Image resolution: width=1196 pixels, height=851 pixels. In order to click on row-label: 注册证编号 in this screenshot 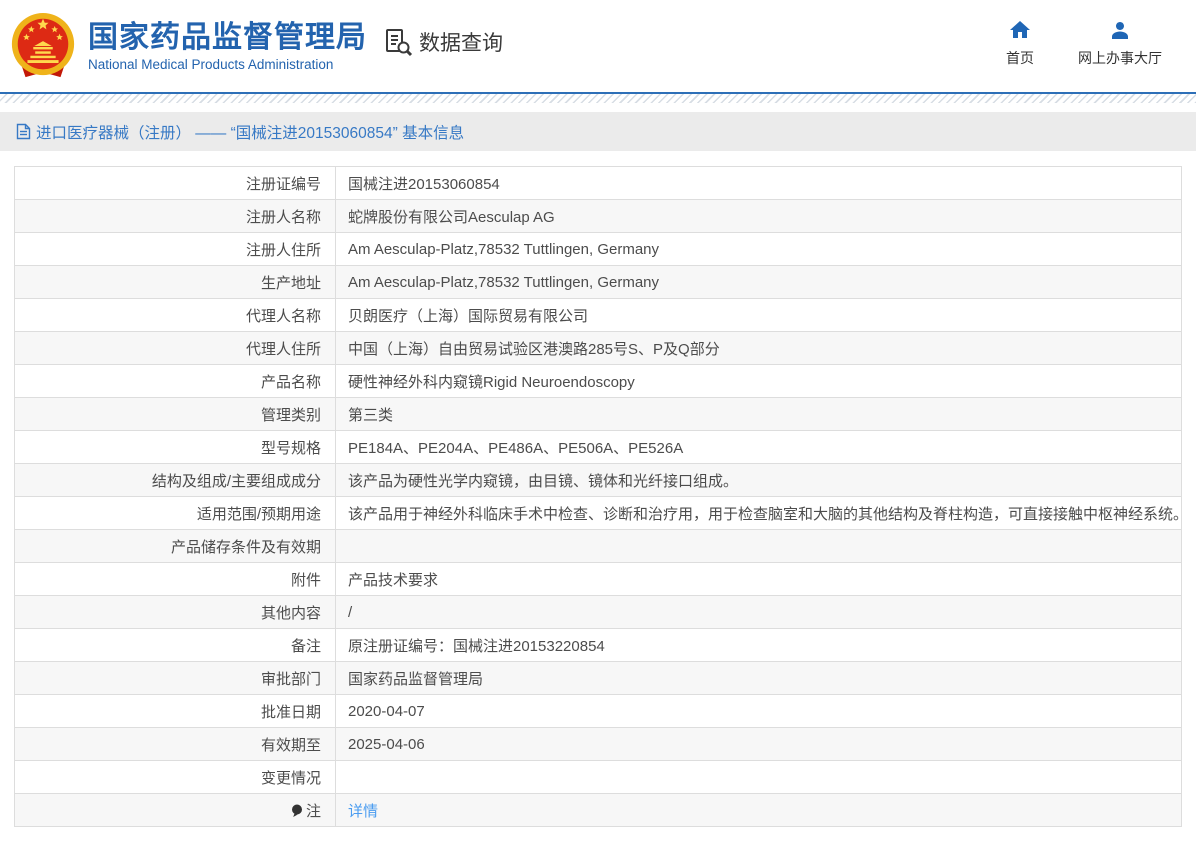, I will do `click(175, 183)`.